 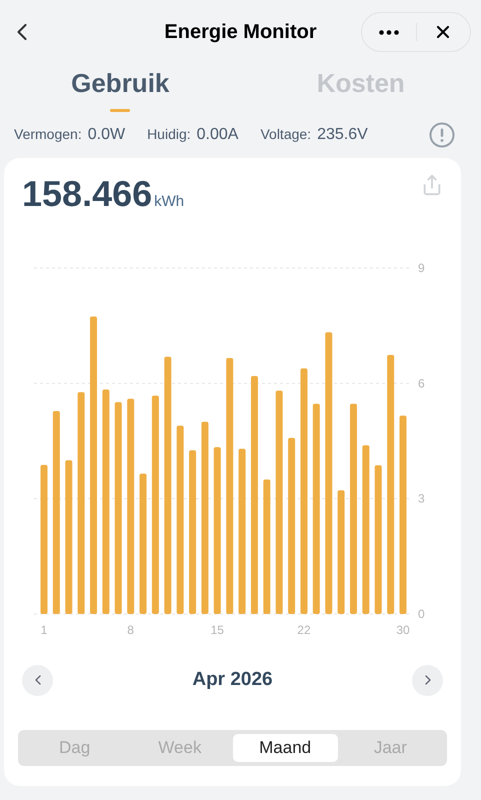 I want to click on total-unit: kWh, so click(x=169, y=202).